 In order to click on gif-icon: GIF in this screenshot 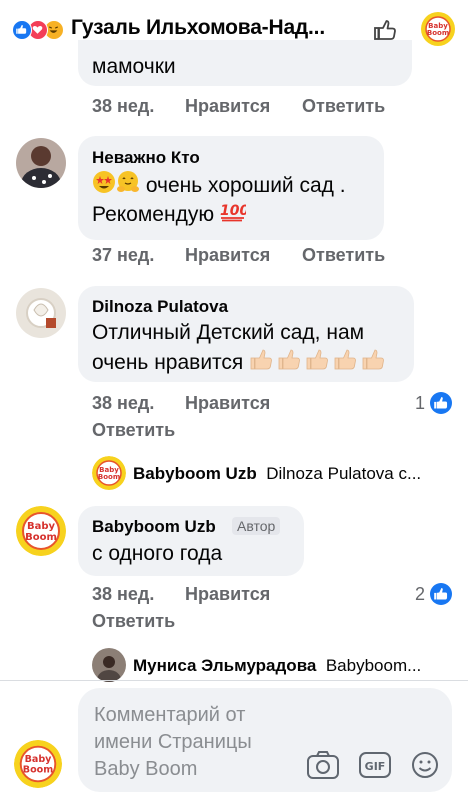, I will do `click(375, 765)`.